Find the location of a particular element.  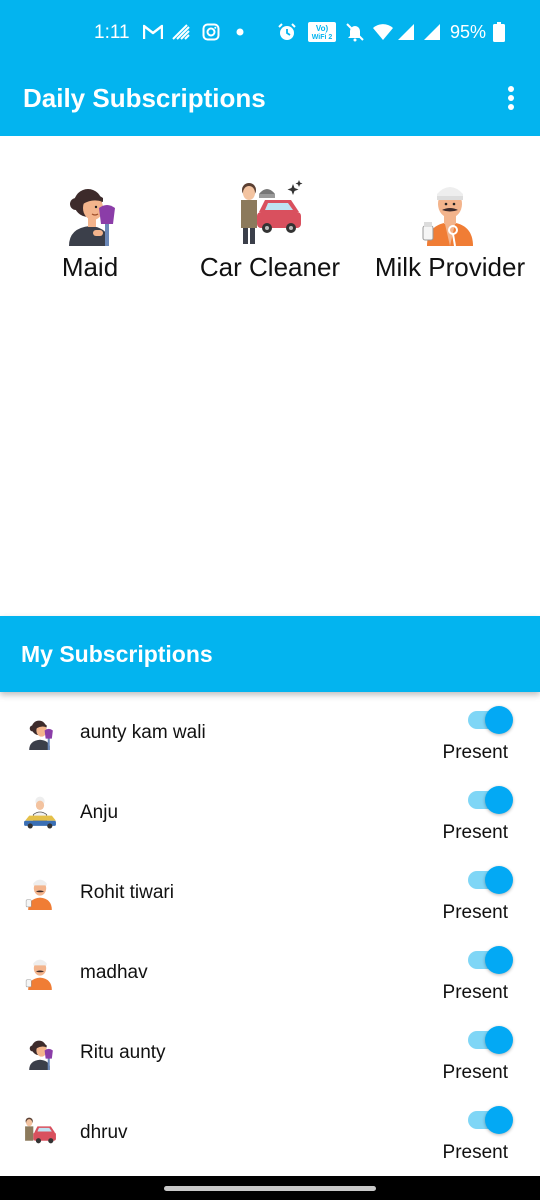

category-car-cleaner: Car Cleaner is located at coordinates (270, 229).